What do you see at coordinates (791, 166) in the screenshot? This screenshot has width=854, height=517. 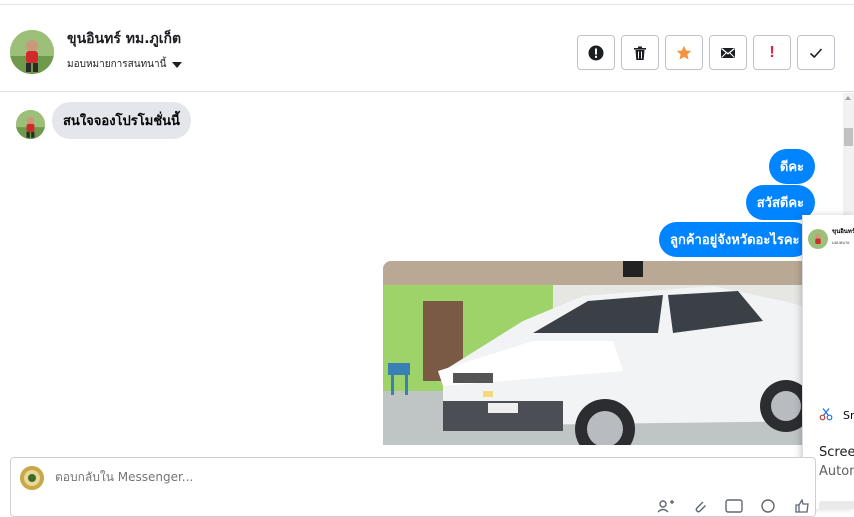 I see `outgoing-message: ดีคะ` at bounding box center [791, 166].